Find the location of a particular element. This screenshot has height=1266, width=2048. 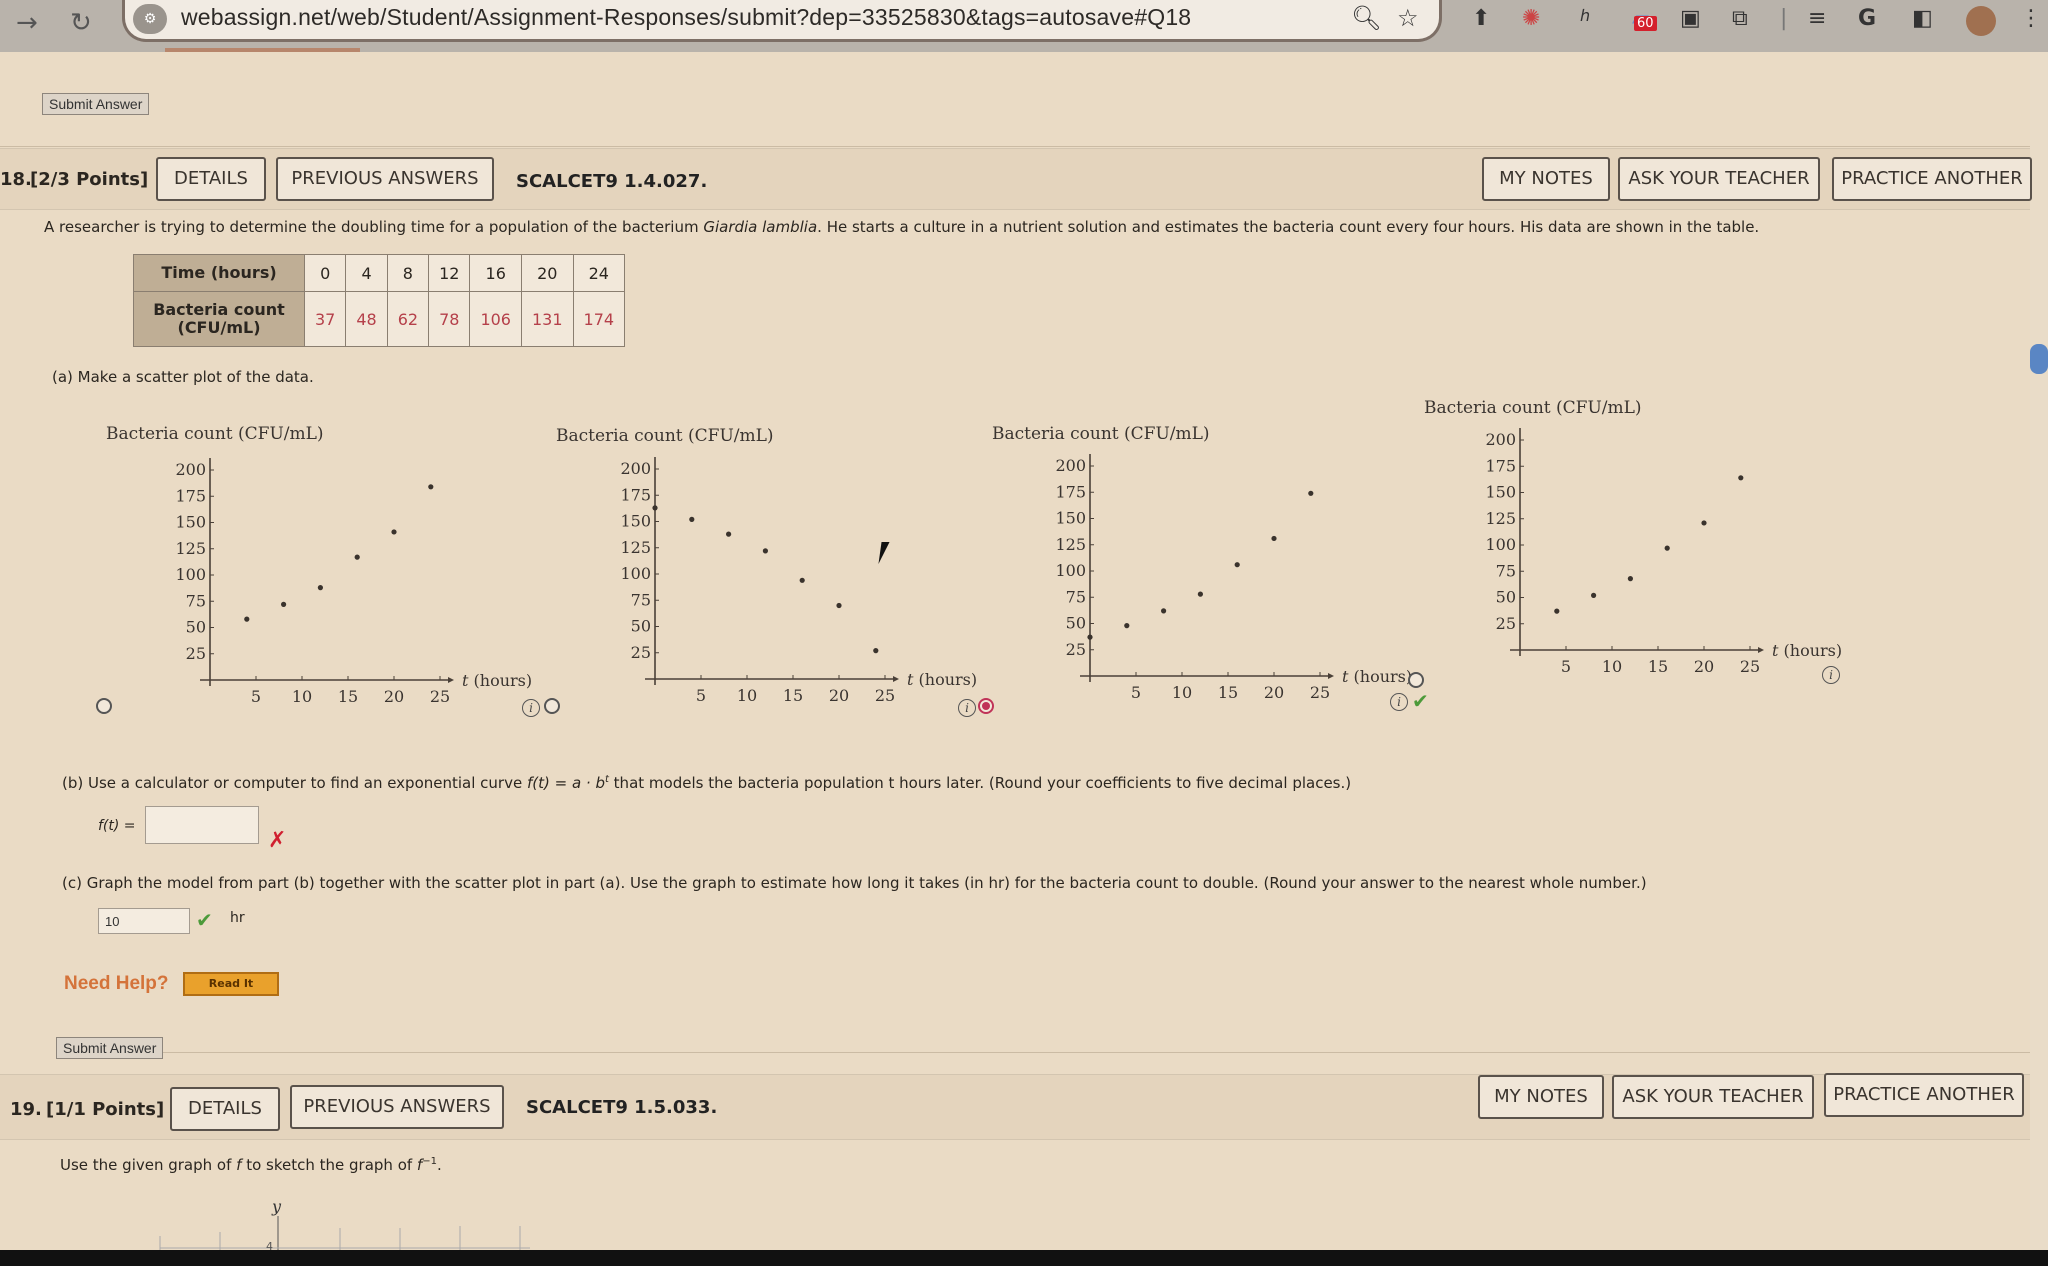

time-cell: 24 is located at coordinates (599, 273).